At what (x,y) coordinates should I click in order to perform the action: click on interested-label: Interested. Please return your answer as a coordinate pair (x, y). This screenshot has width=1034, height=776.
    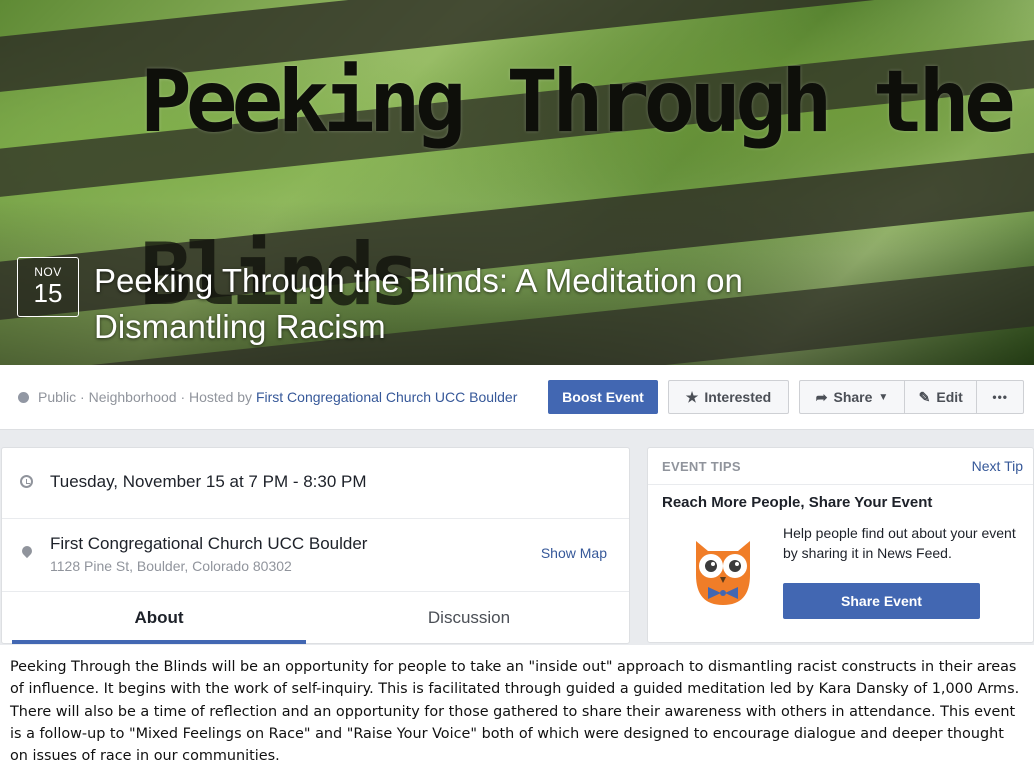
    Looking at the image, I should click on (738, 397).